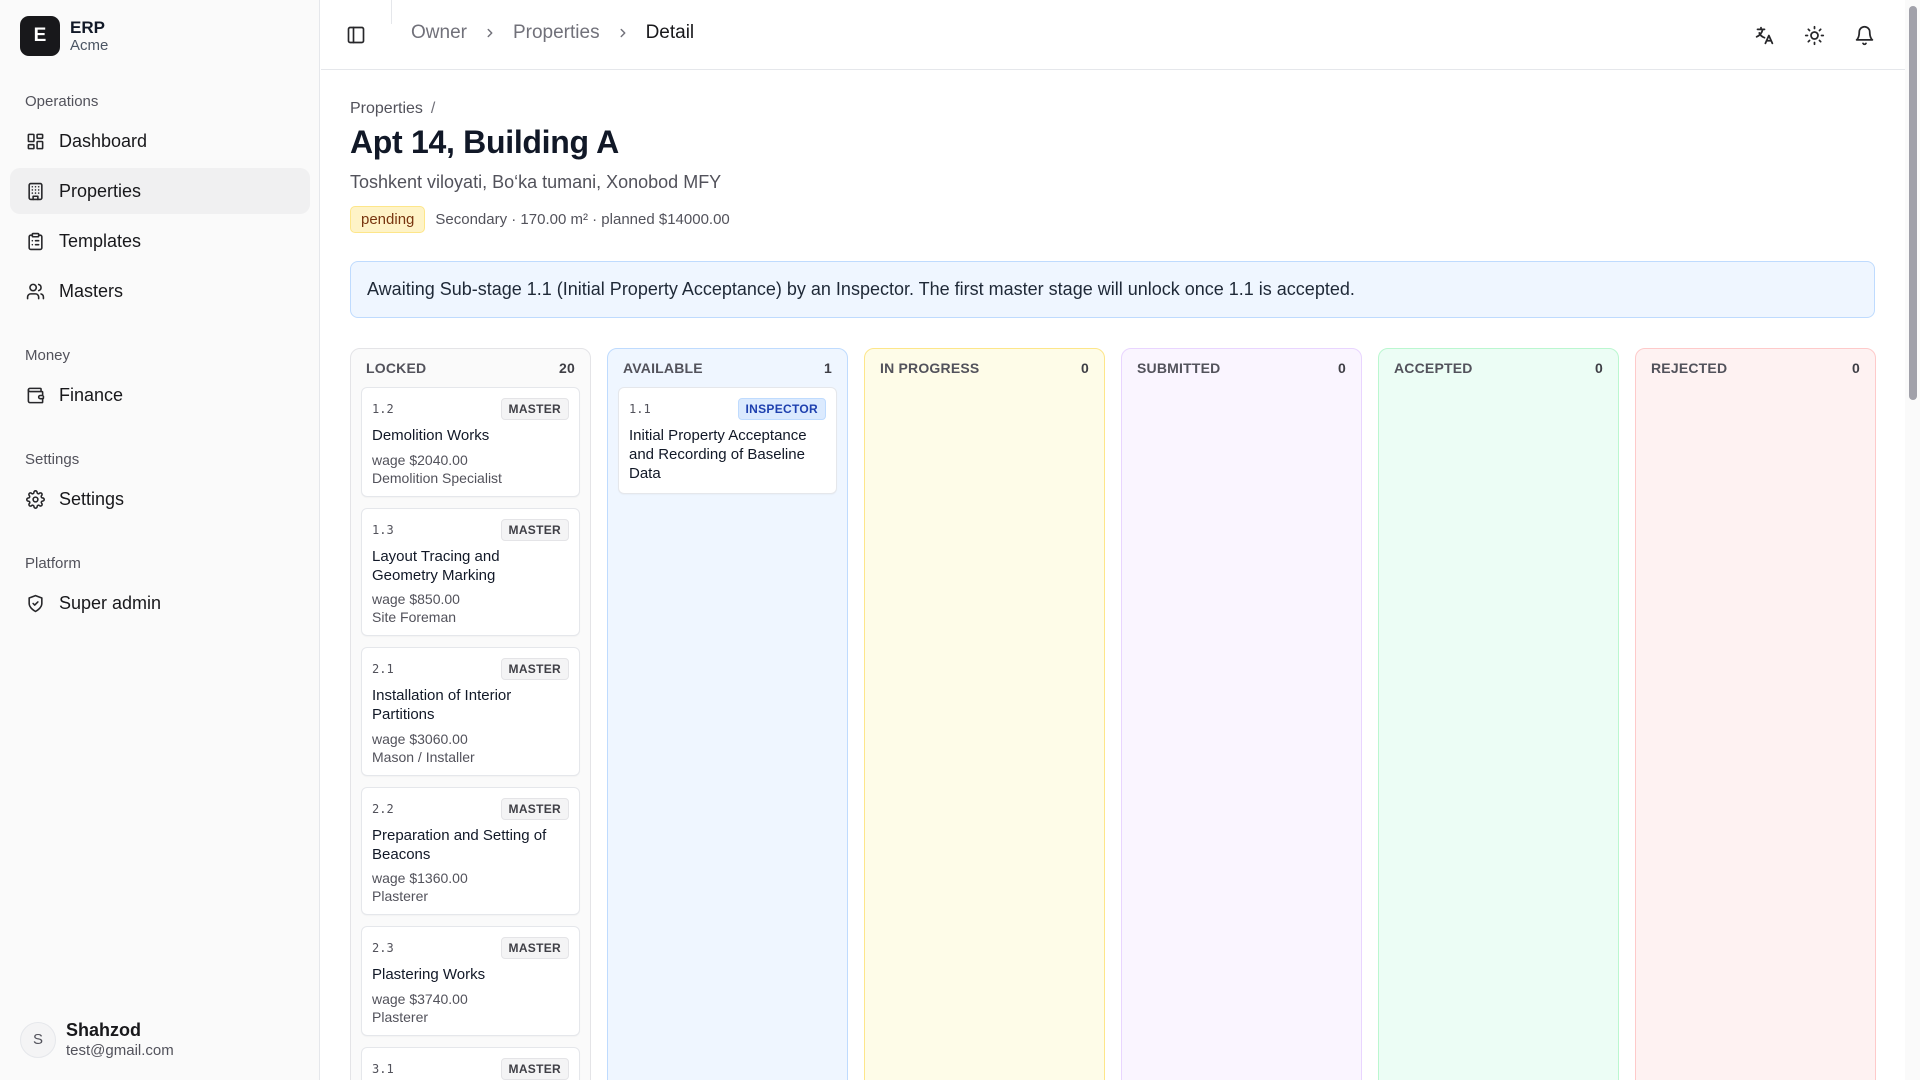  Describe the element at coordinates (383, 948) in the screenshot. I see `stage-code: 2.3` at that location.